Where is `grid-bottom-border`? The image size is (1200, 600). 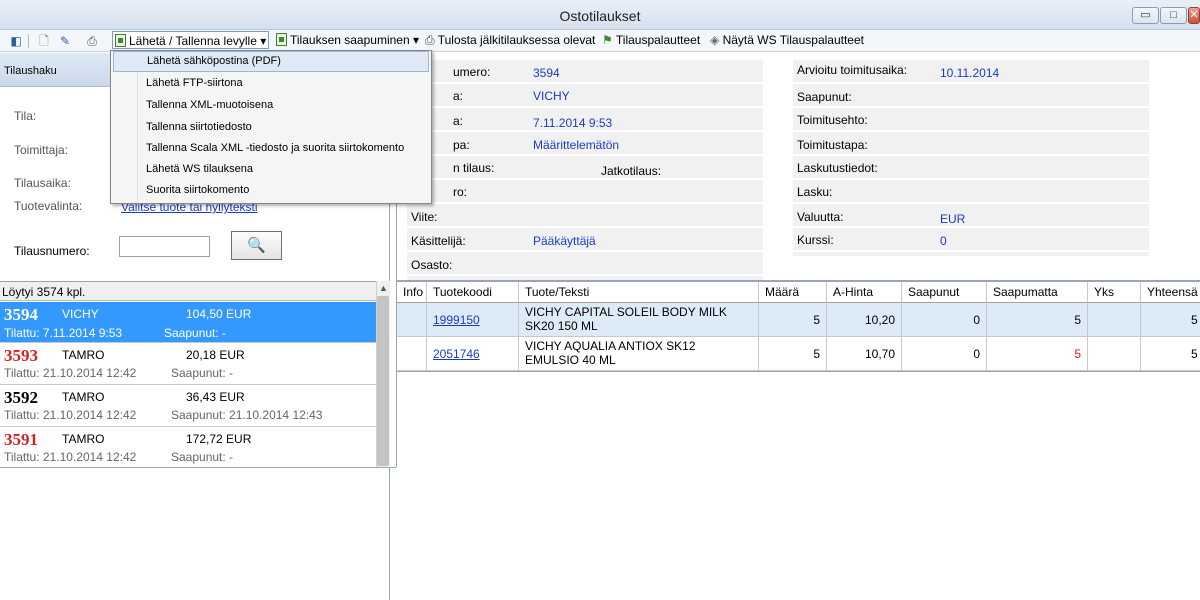 grid-bottom-border is located at coordinates (798, 371).